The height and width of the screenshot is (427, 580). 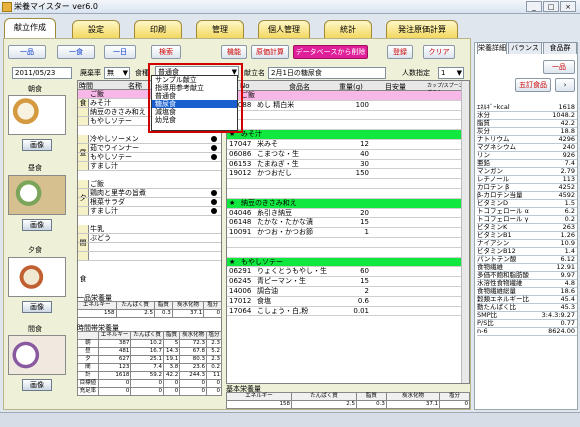 I want to click on table-row: リン 926, so click(x=527, y=156).